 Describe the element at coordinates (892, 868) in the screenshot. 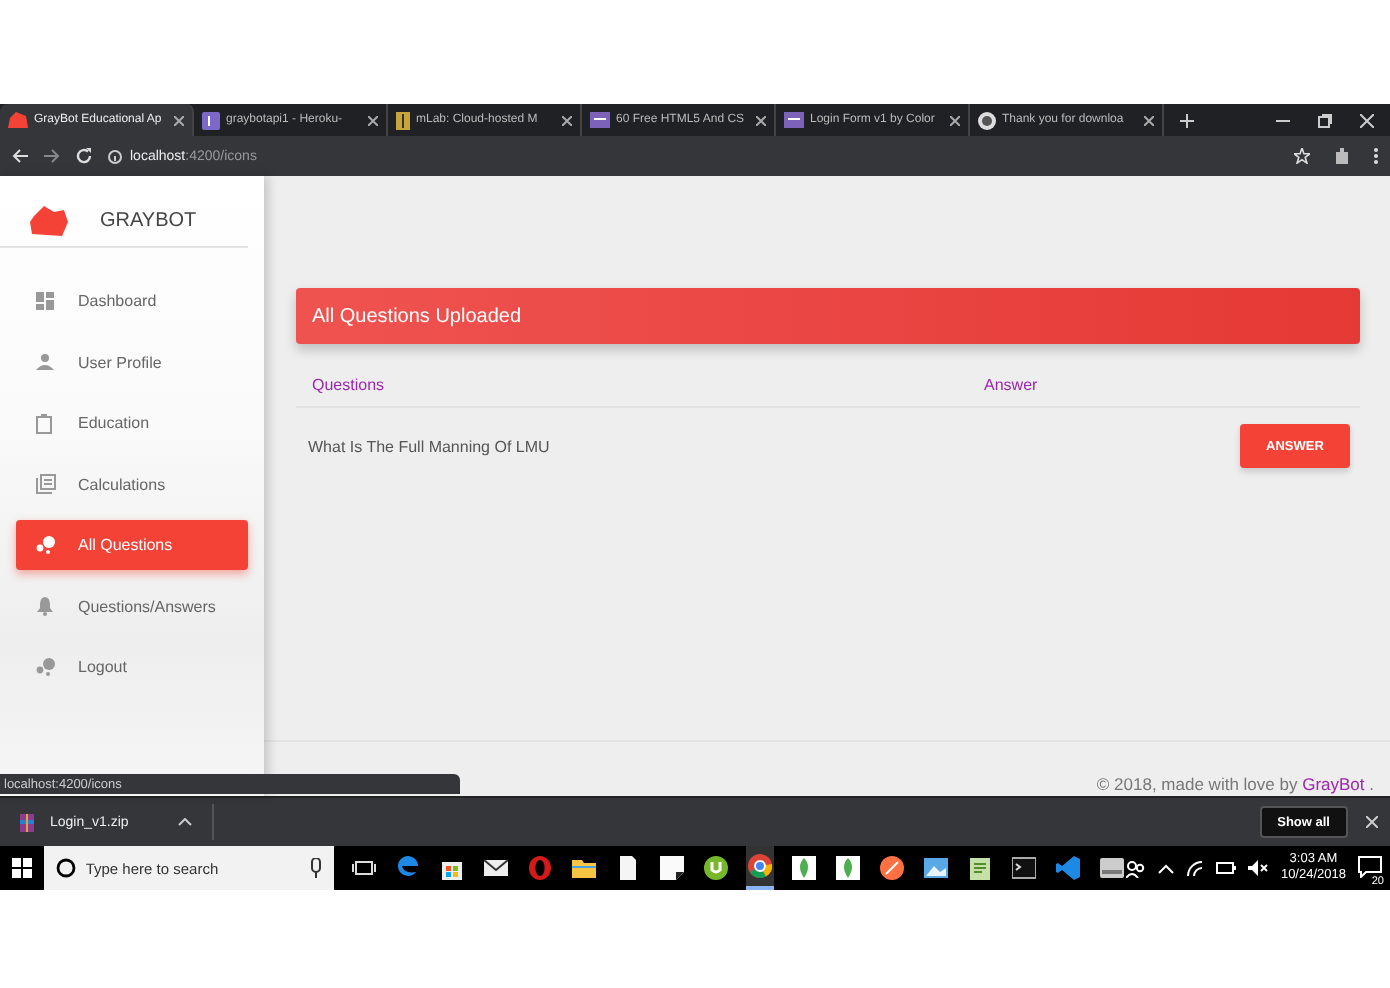

I see `compass-icon` at that location.